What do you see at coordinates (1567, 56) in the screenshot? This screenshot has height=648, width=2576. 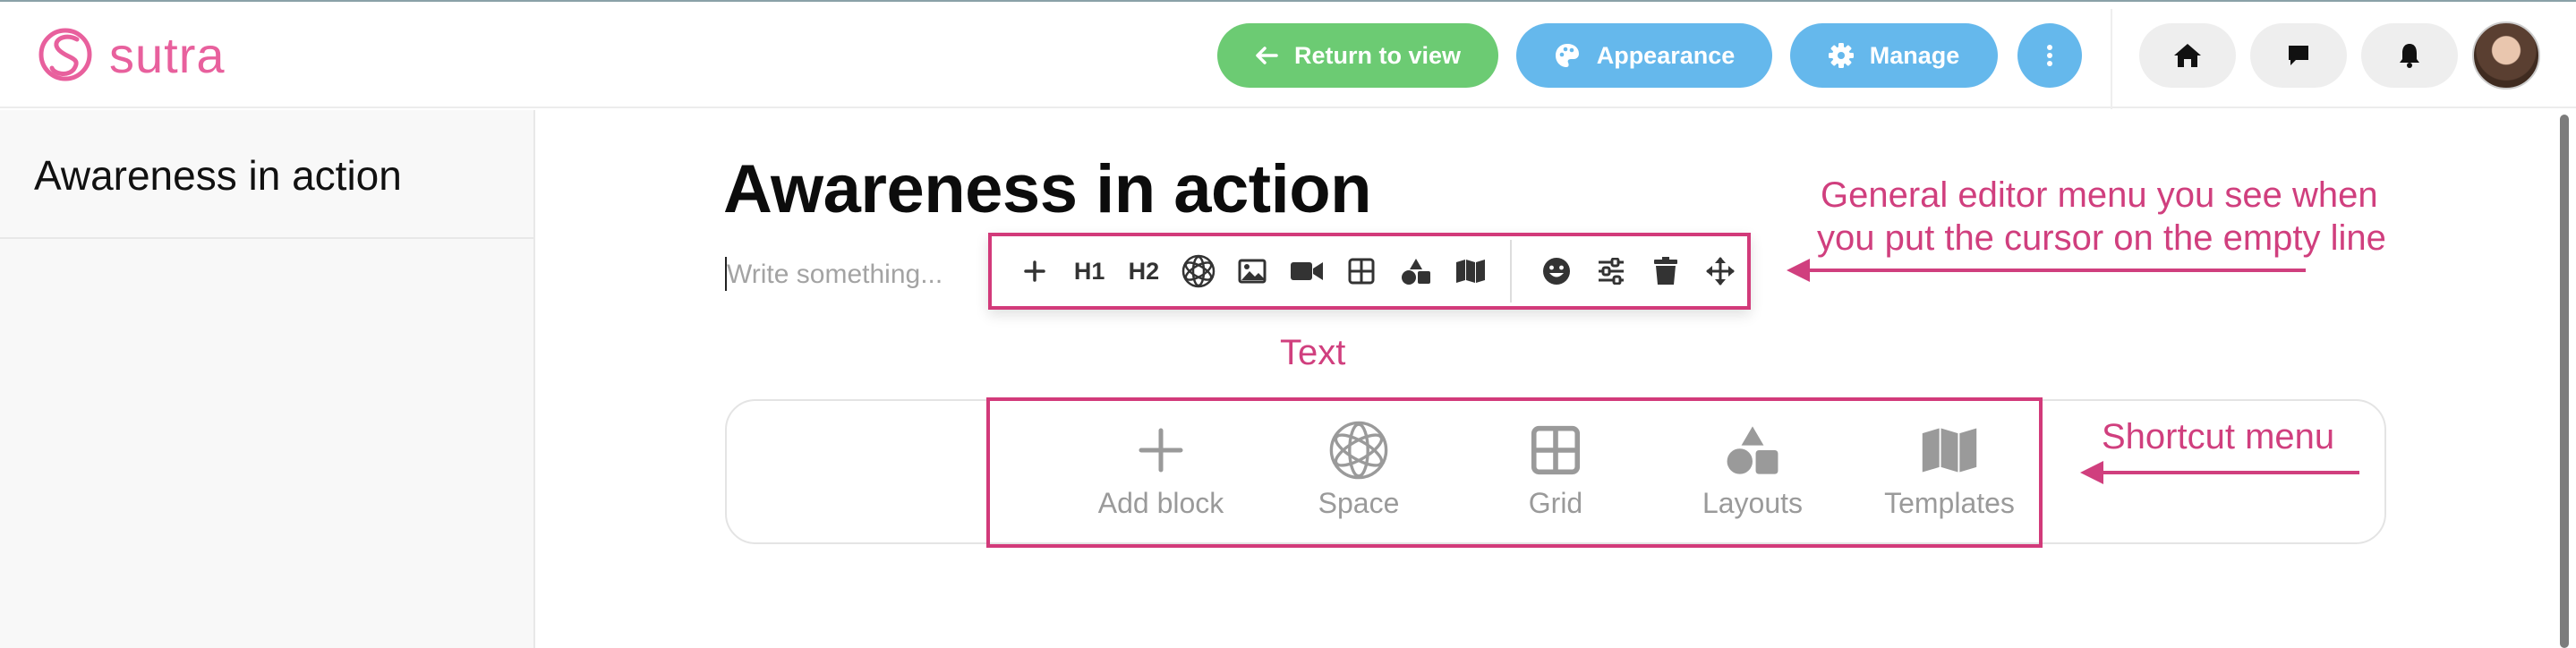 I see `palette-icon` at bounding box center [1567, 56].